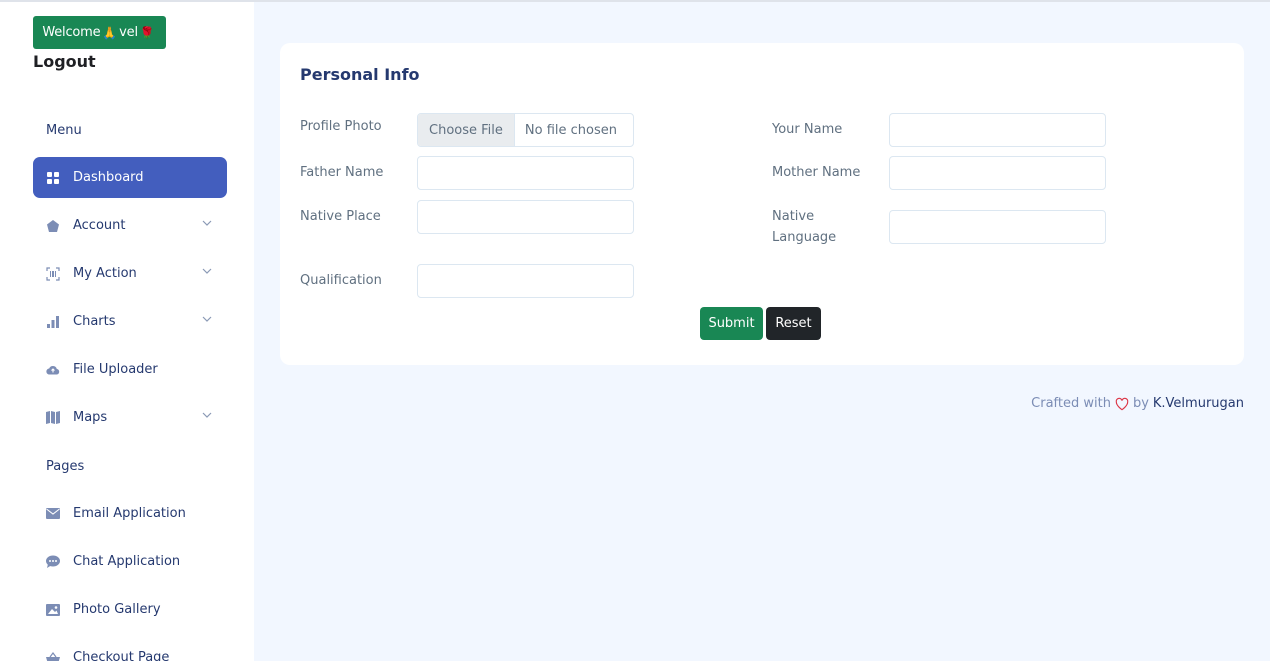  Describe the element at coordinates (53, 322) in the screenshot. I see `bar-chart-icon` at that location.